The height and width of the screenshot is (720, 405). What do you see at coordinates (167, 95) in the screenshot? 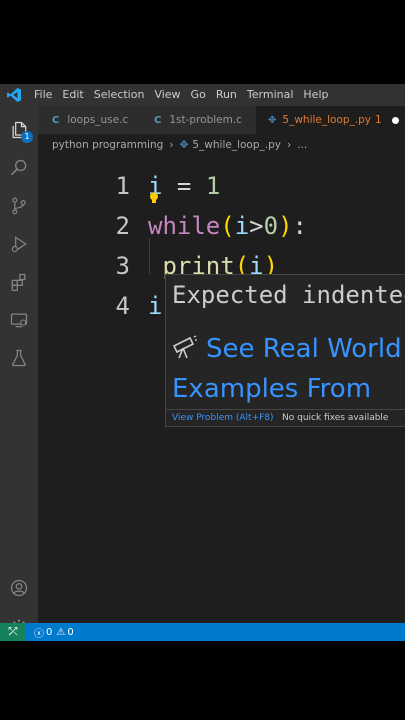
I see `menu-view: View` at bounding box center [167, 95].